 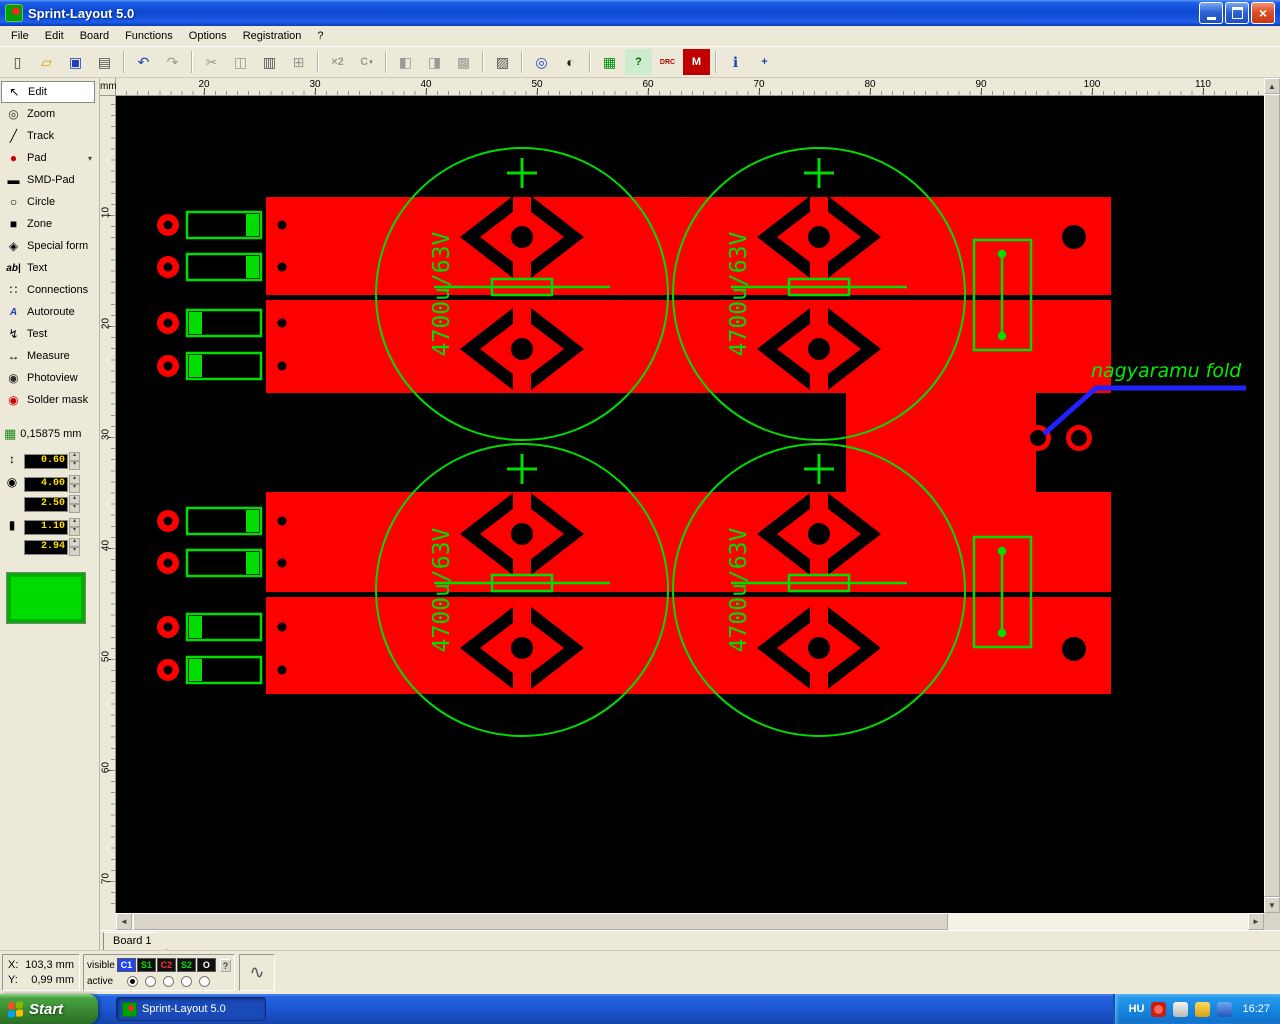 What do you see at coordinates (49, 290) in the screenshot?
I see `tool-connections: ∷ Connections` at bounding box center [49, 290].